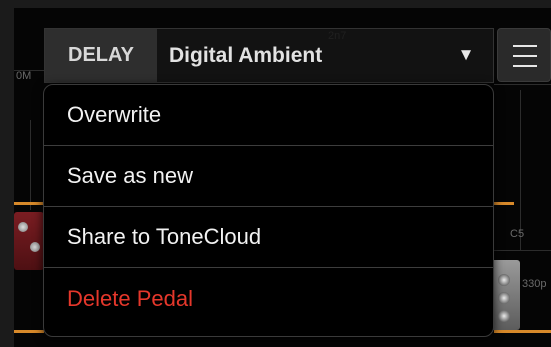 The width and height of the screenshot is (551, 347). Describe the element at coordinates (268, 237) in the screenshot. I see `share-to-tonecloud-menu-item: Share to ToneCloud` at that location.